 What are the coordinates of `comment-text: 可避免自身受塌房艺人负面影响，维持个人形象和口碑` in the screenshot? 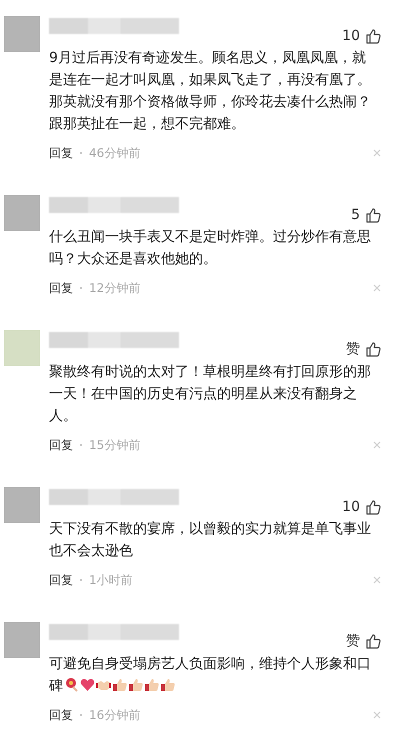 It's located at (210, 675).